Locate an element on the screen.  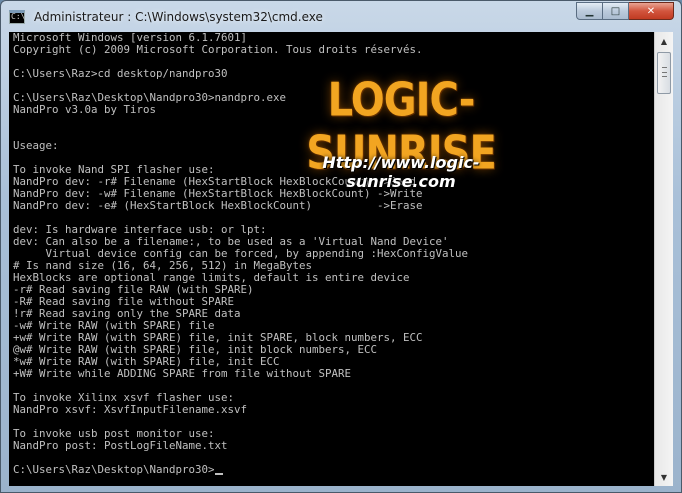
vertical-scrollbar: ▲ ▼ is located at coordinates (663, 259).